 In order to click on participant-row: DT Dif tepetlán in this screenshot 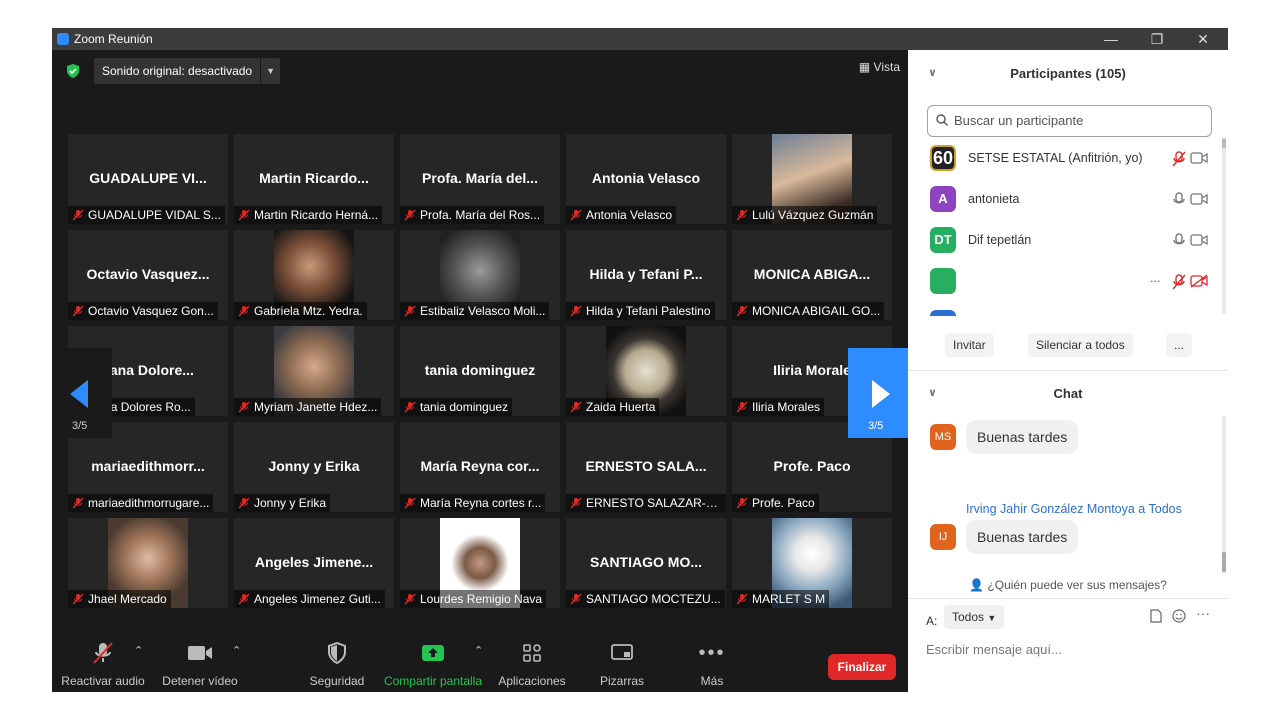, I will do `click(1068, 241)`.